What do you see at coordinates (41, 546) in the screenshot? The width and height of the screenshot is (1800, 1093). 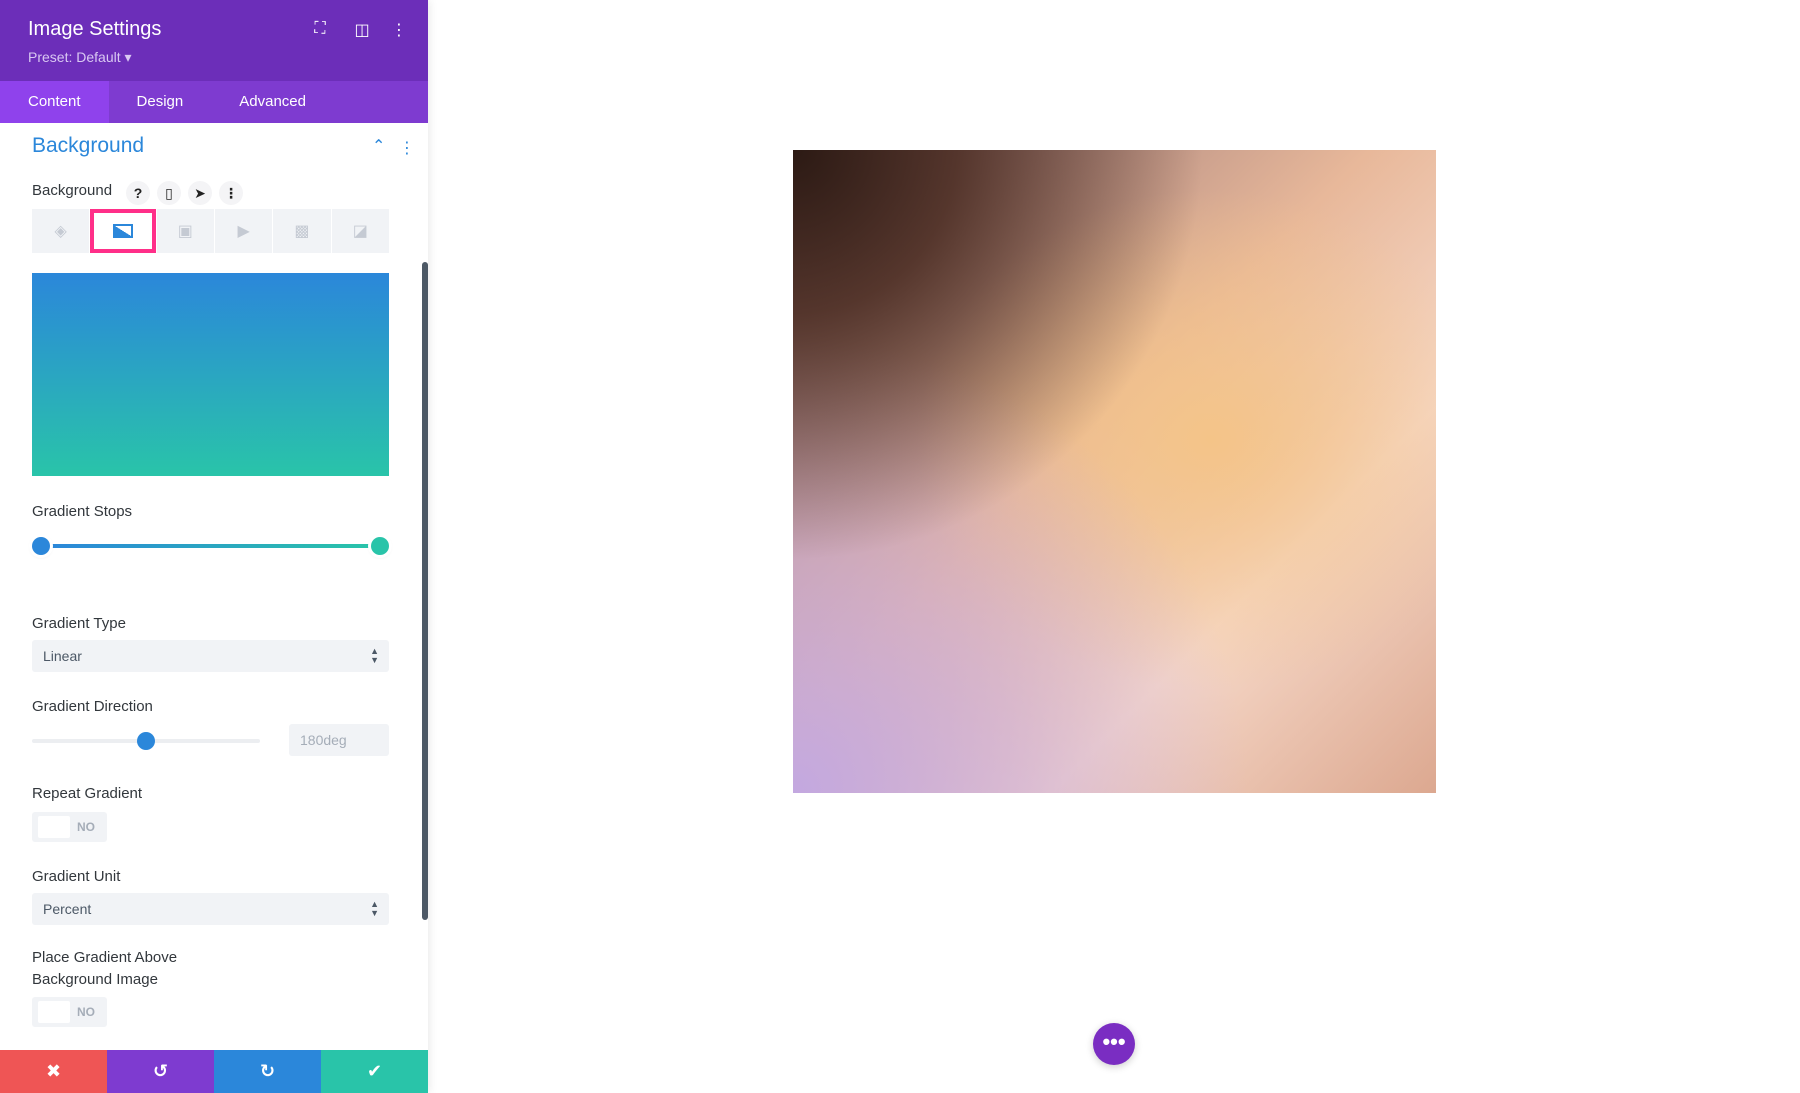 I see `gradient-stop-start` at bounding box center [41, 546].